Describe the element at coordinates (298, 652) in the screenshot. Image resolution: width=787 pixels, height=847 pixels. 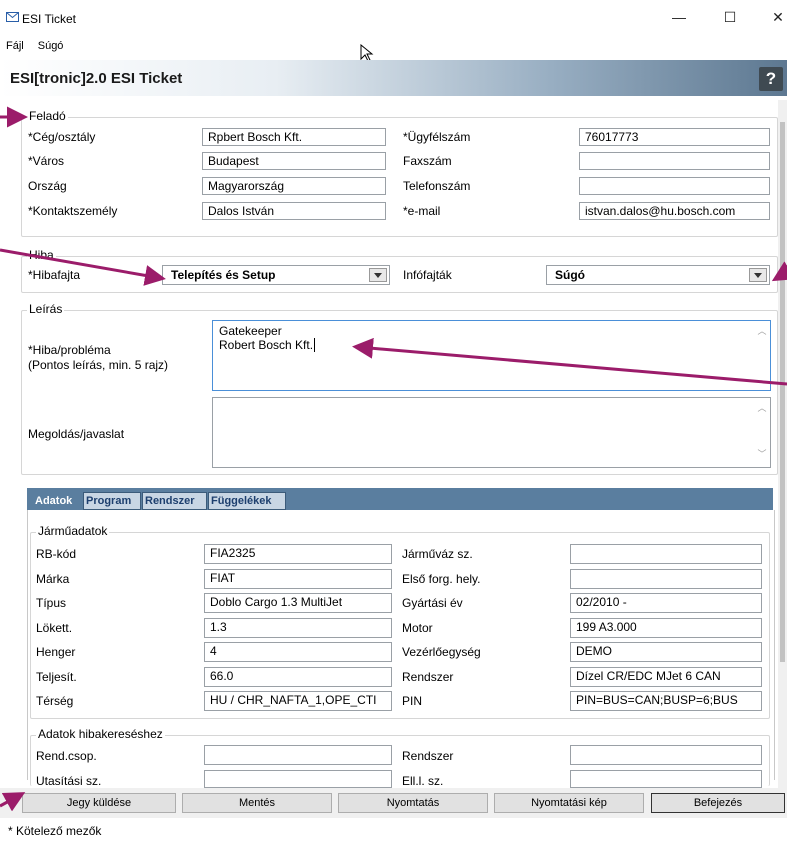
I see `vehicle-field: 4` at that location.